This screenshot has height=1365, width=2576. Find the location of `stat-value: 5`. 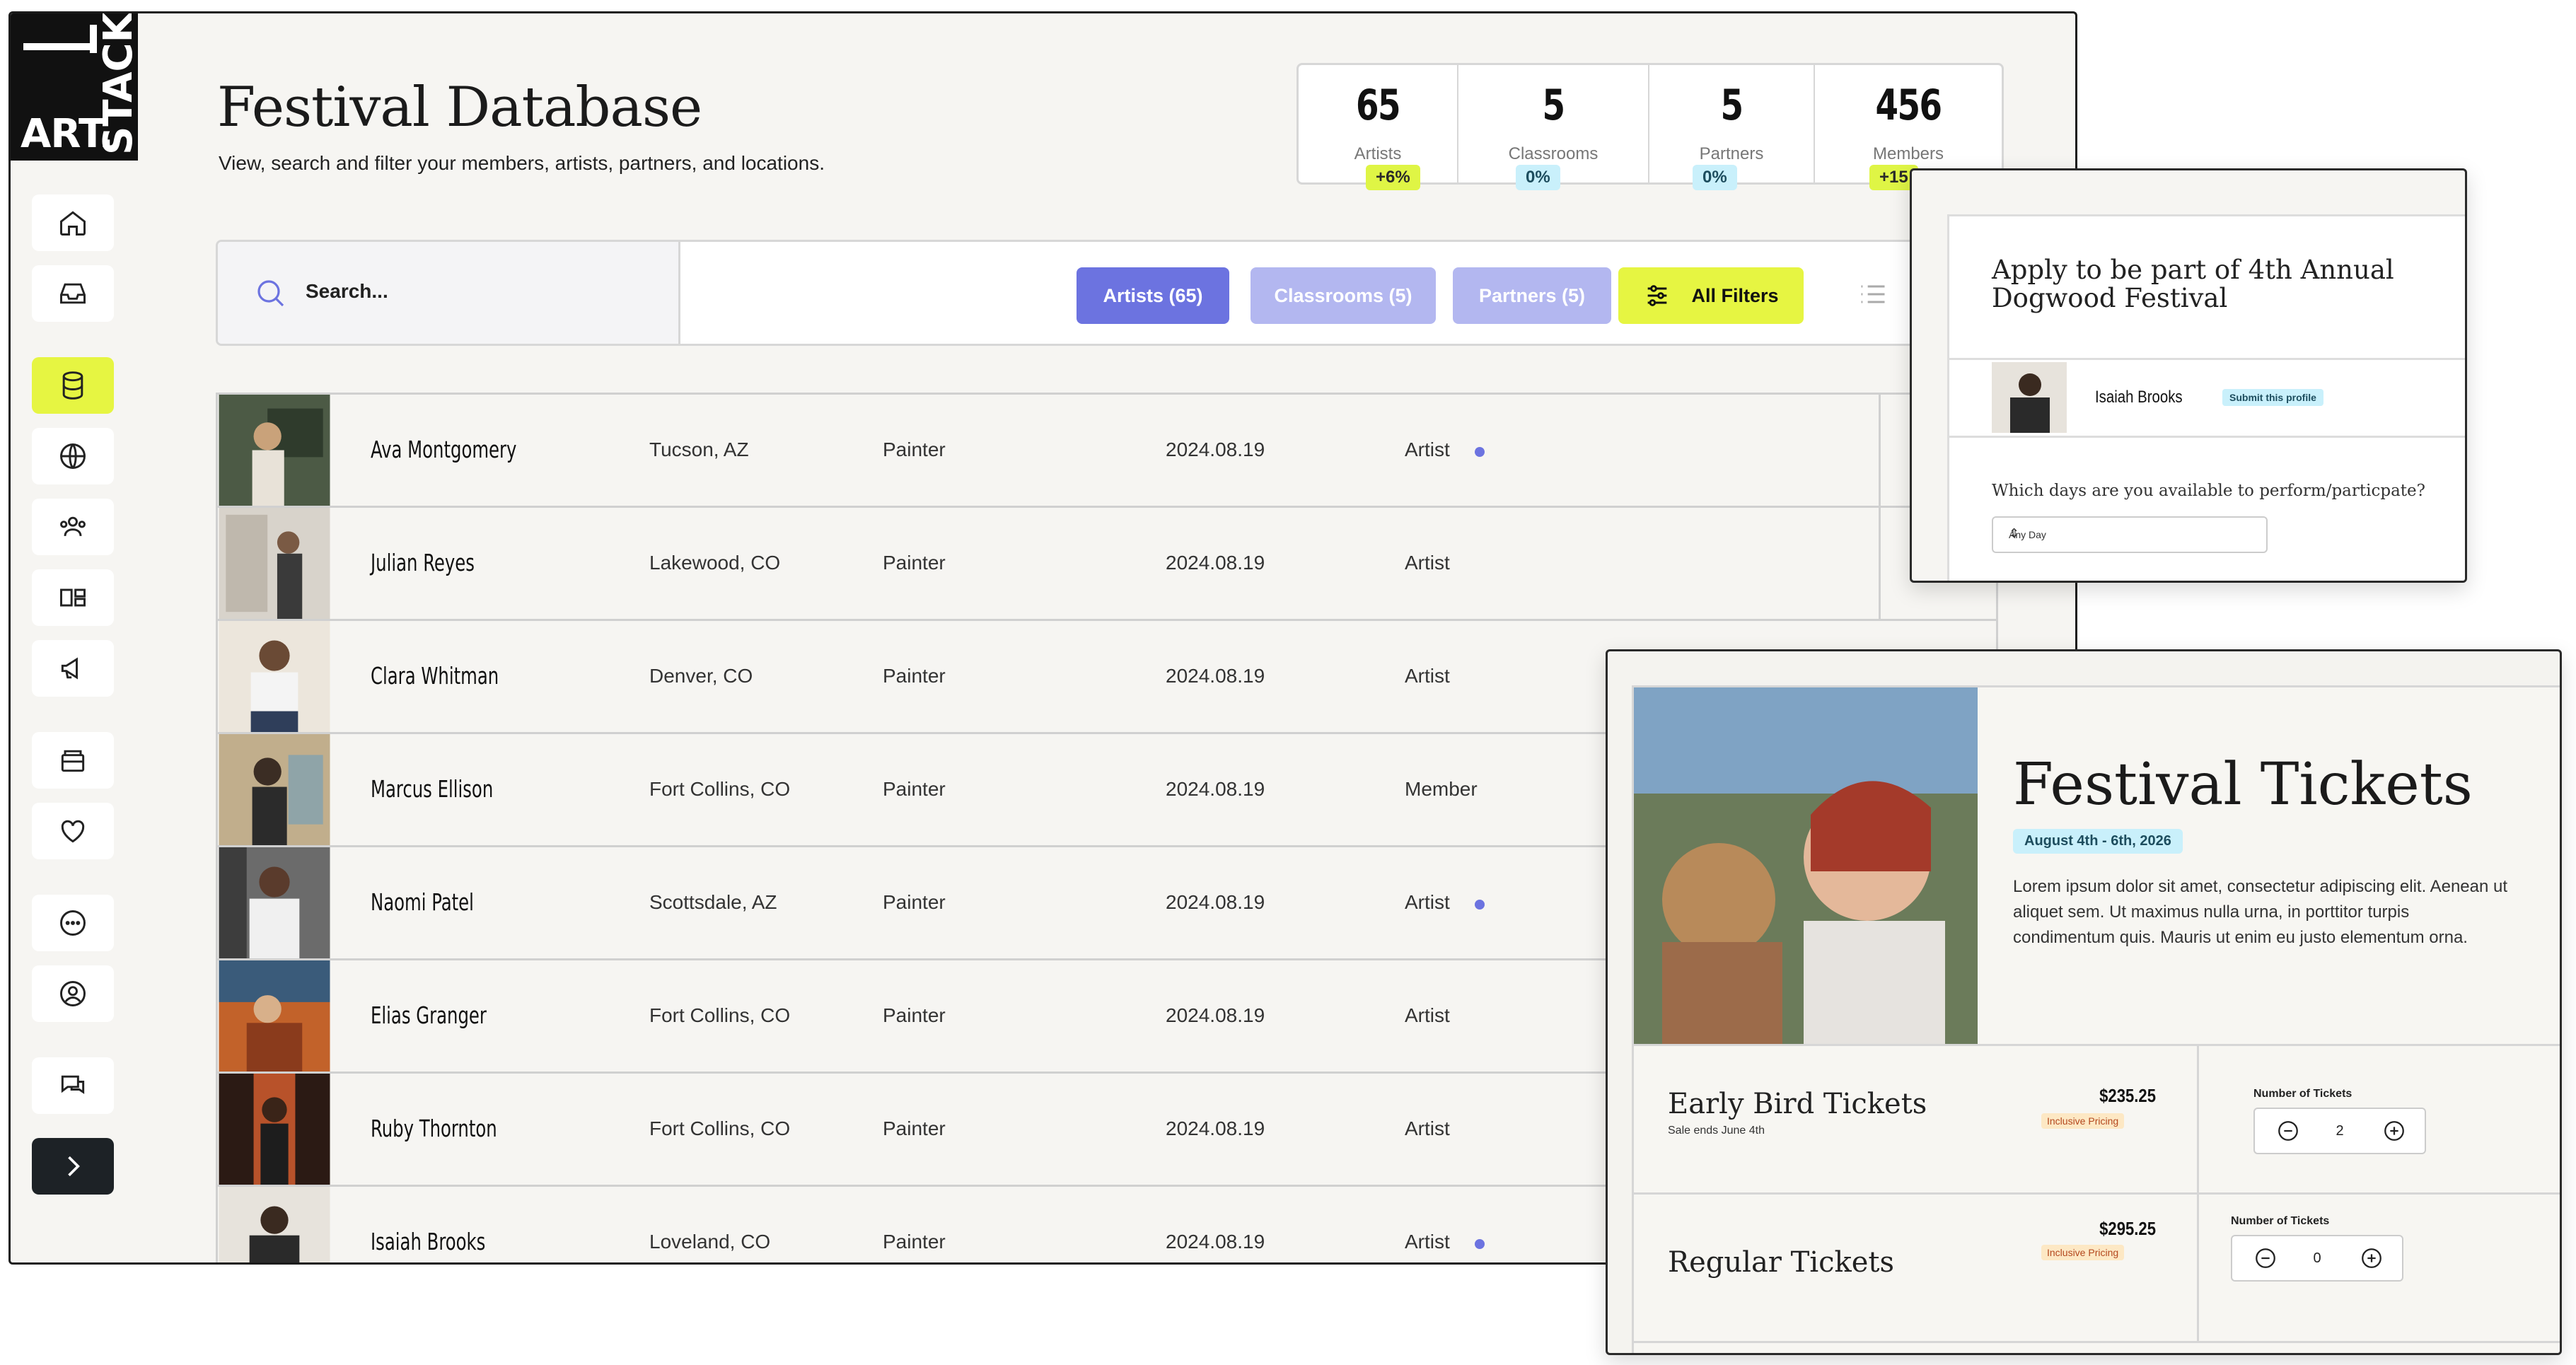

stat-value: 5 is located at coordinates (1732, 106).